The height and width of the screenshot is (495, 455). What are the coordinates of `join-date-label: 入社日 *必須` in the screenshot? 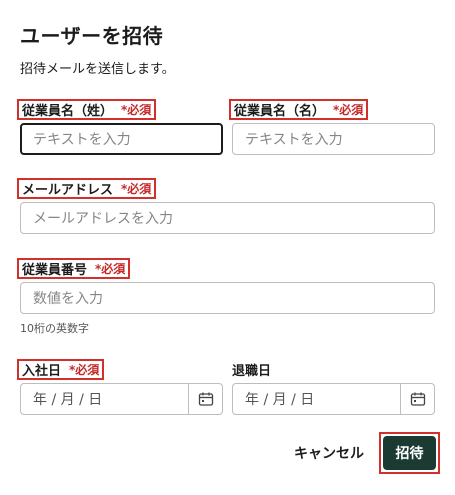 It's located at (61, 369).